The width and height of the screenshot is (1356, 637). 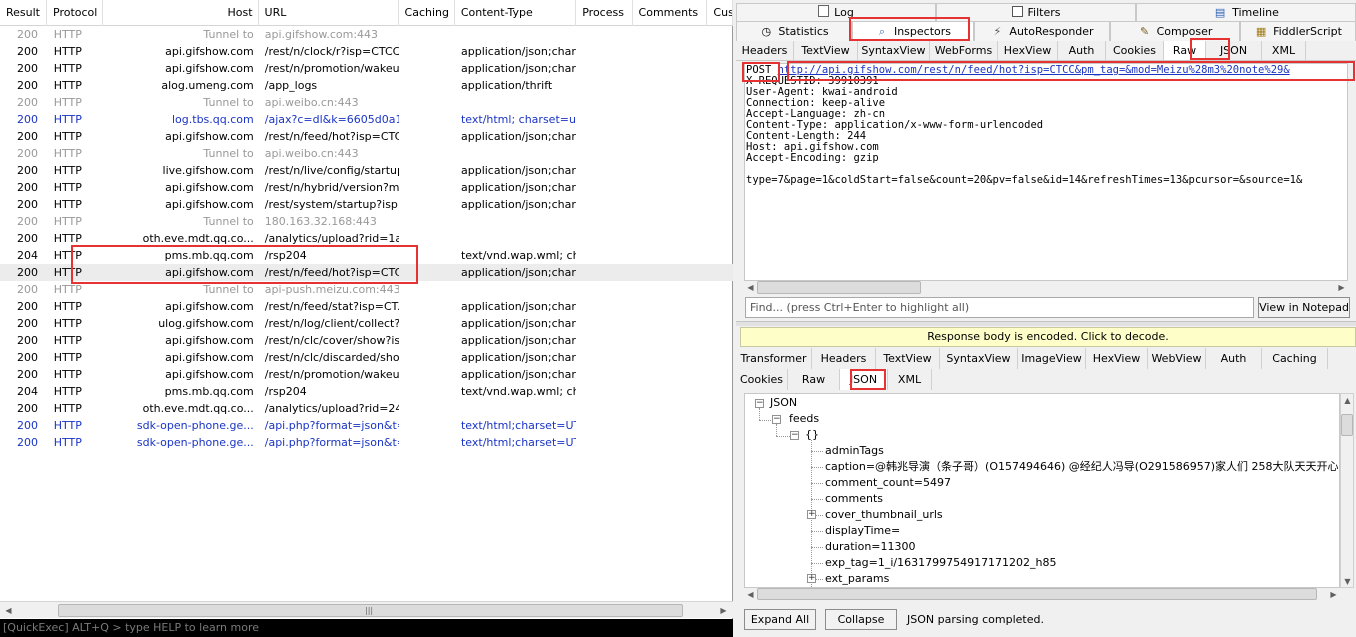 I want to click on column-header-process: Process, so click(x=604, y=13).